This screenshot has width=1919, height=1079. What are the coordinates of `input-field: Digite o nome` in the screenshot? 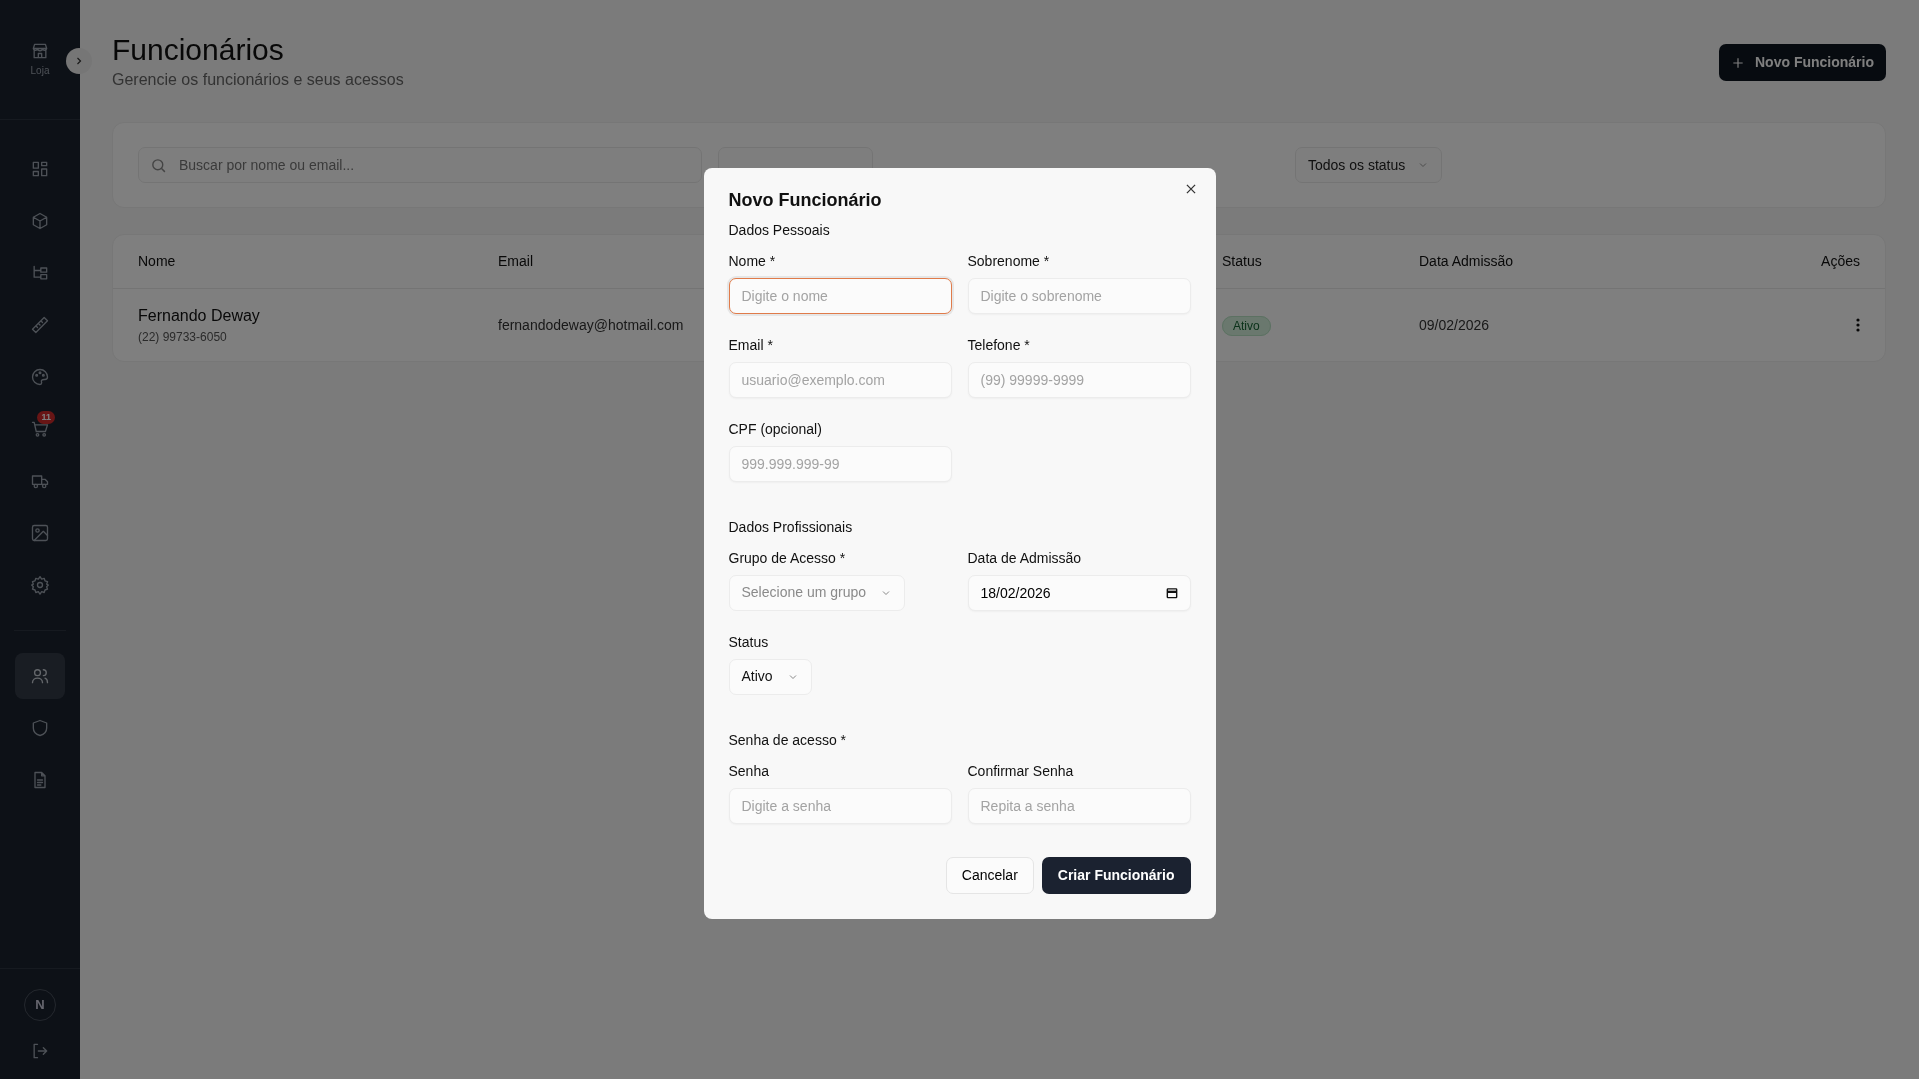 It's located at (840, 295).